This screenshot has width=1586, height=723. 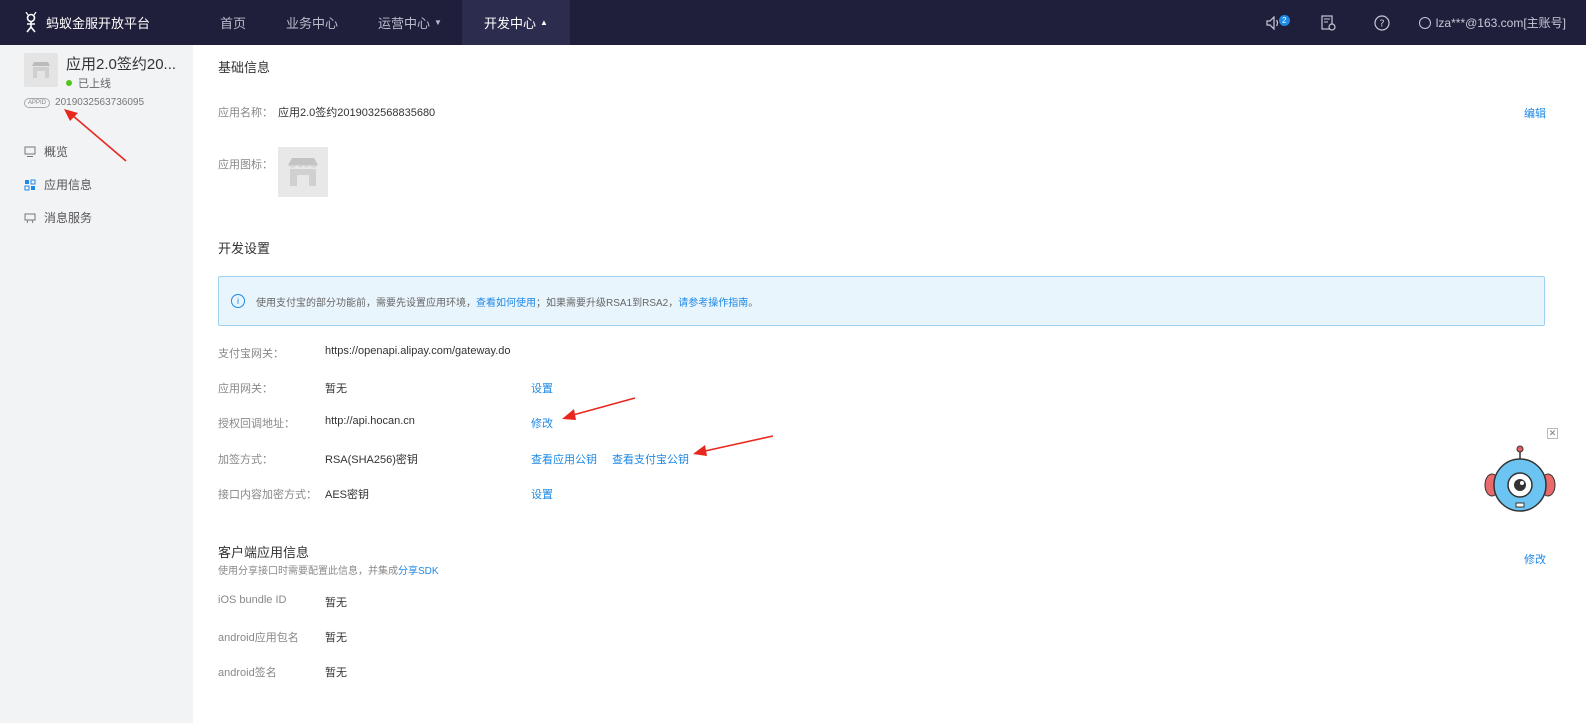 What do you see at coordinates (245, 389) in the screenshot?
I see `app-gateway-label: 应用网关：` at bounding box center [245, 389].